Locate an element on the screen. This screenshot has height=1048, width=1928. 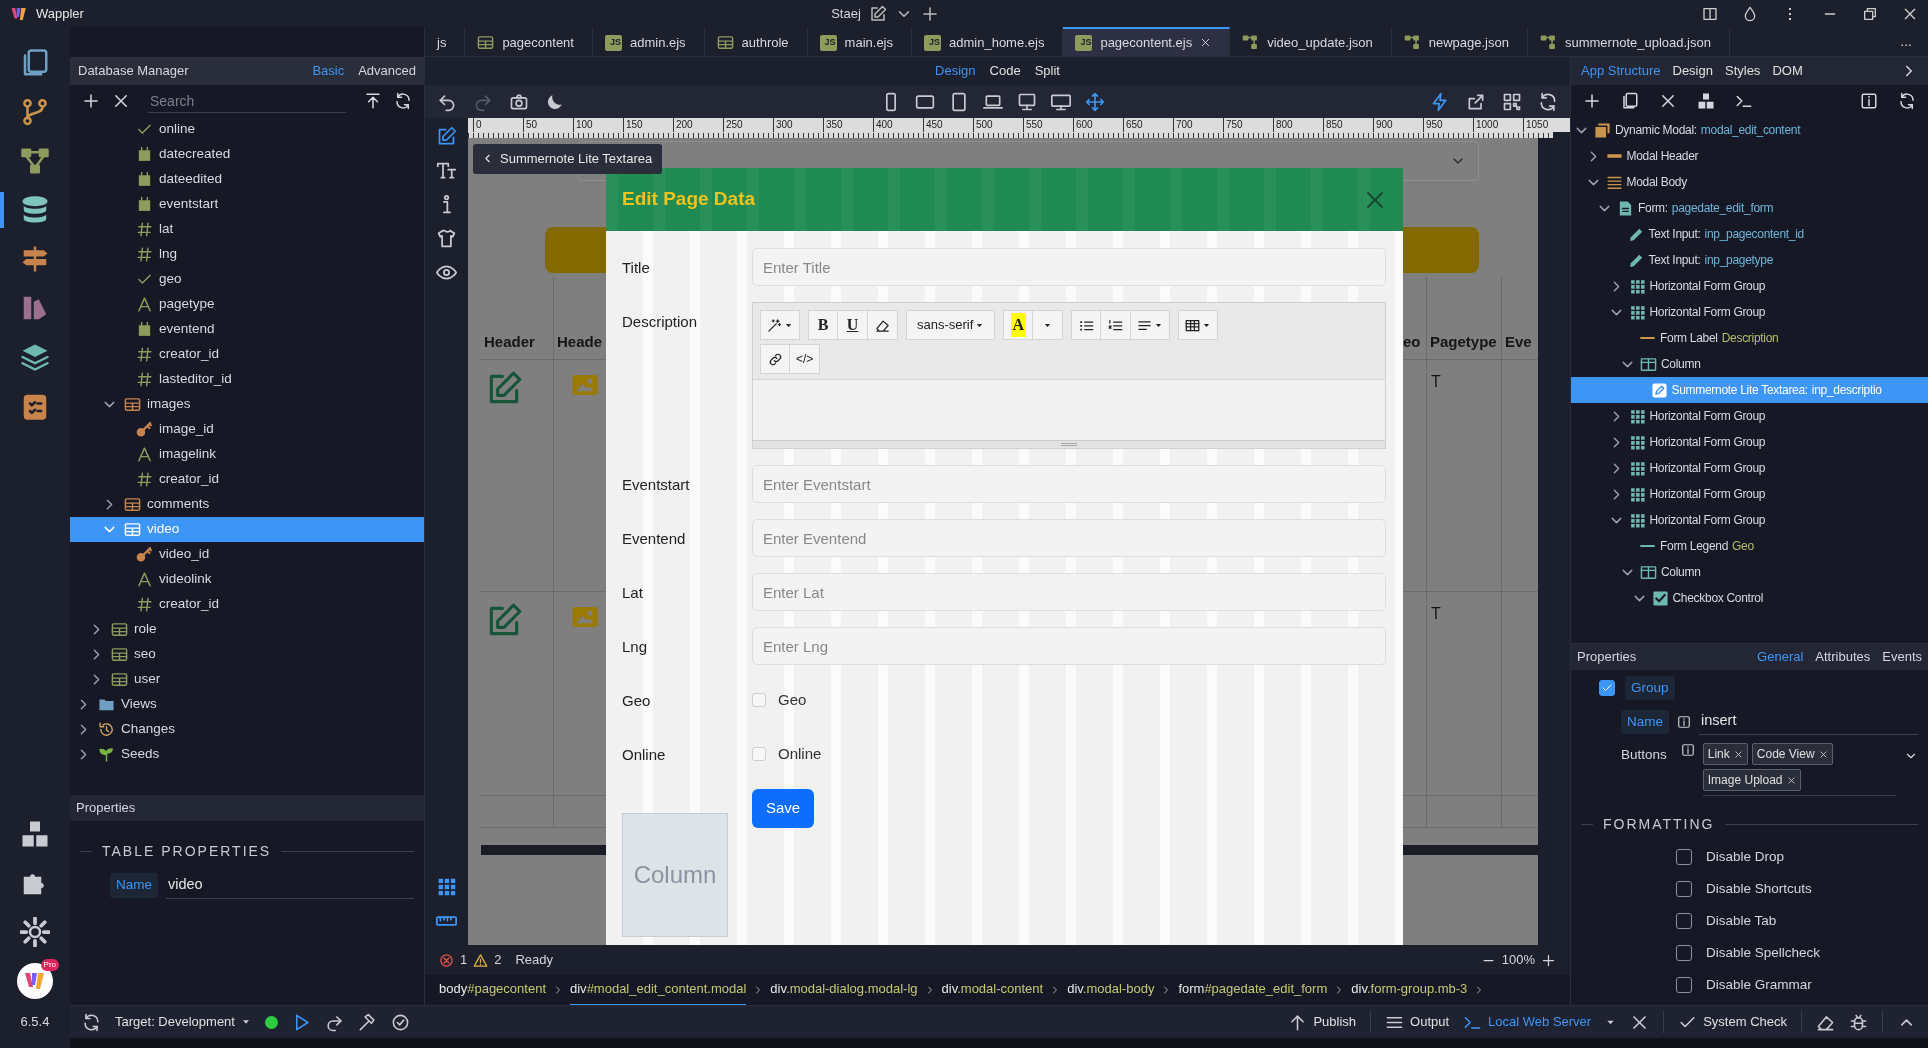
editor-button: U is located at coordinates (853, 325).